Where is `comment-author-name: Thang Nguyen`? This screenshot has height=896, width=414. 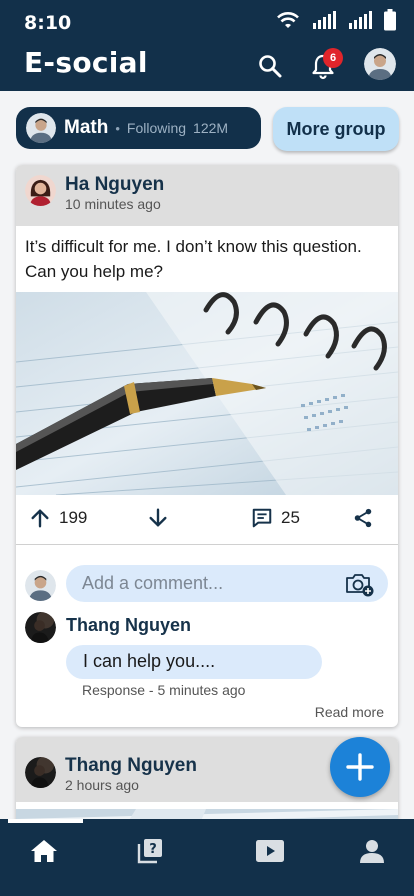
comment-author-name: Thang Nguyen is located at coordinates (128, 625).